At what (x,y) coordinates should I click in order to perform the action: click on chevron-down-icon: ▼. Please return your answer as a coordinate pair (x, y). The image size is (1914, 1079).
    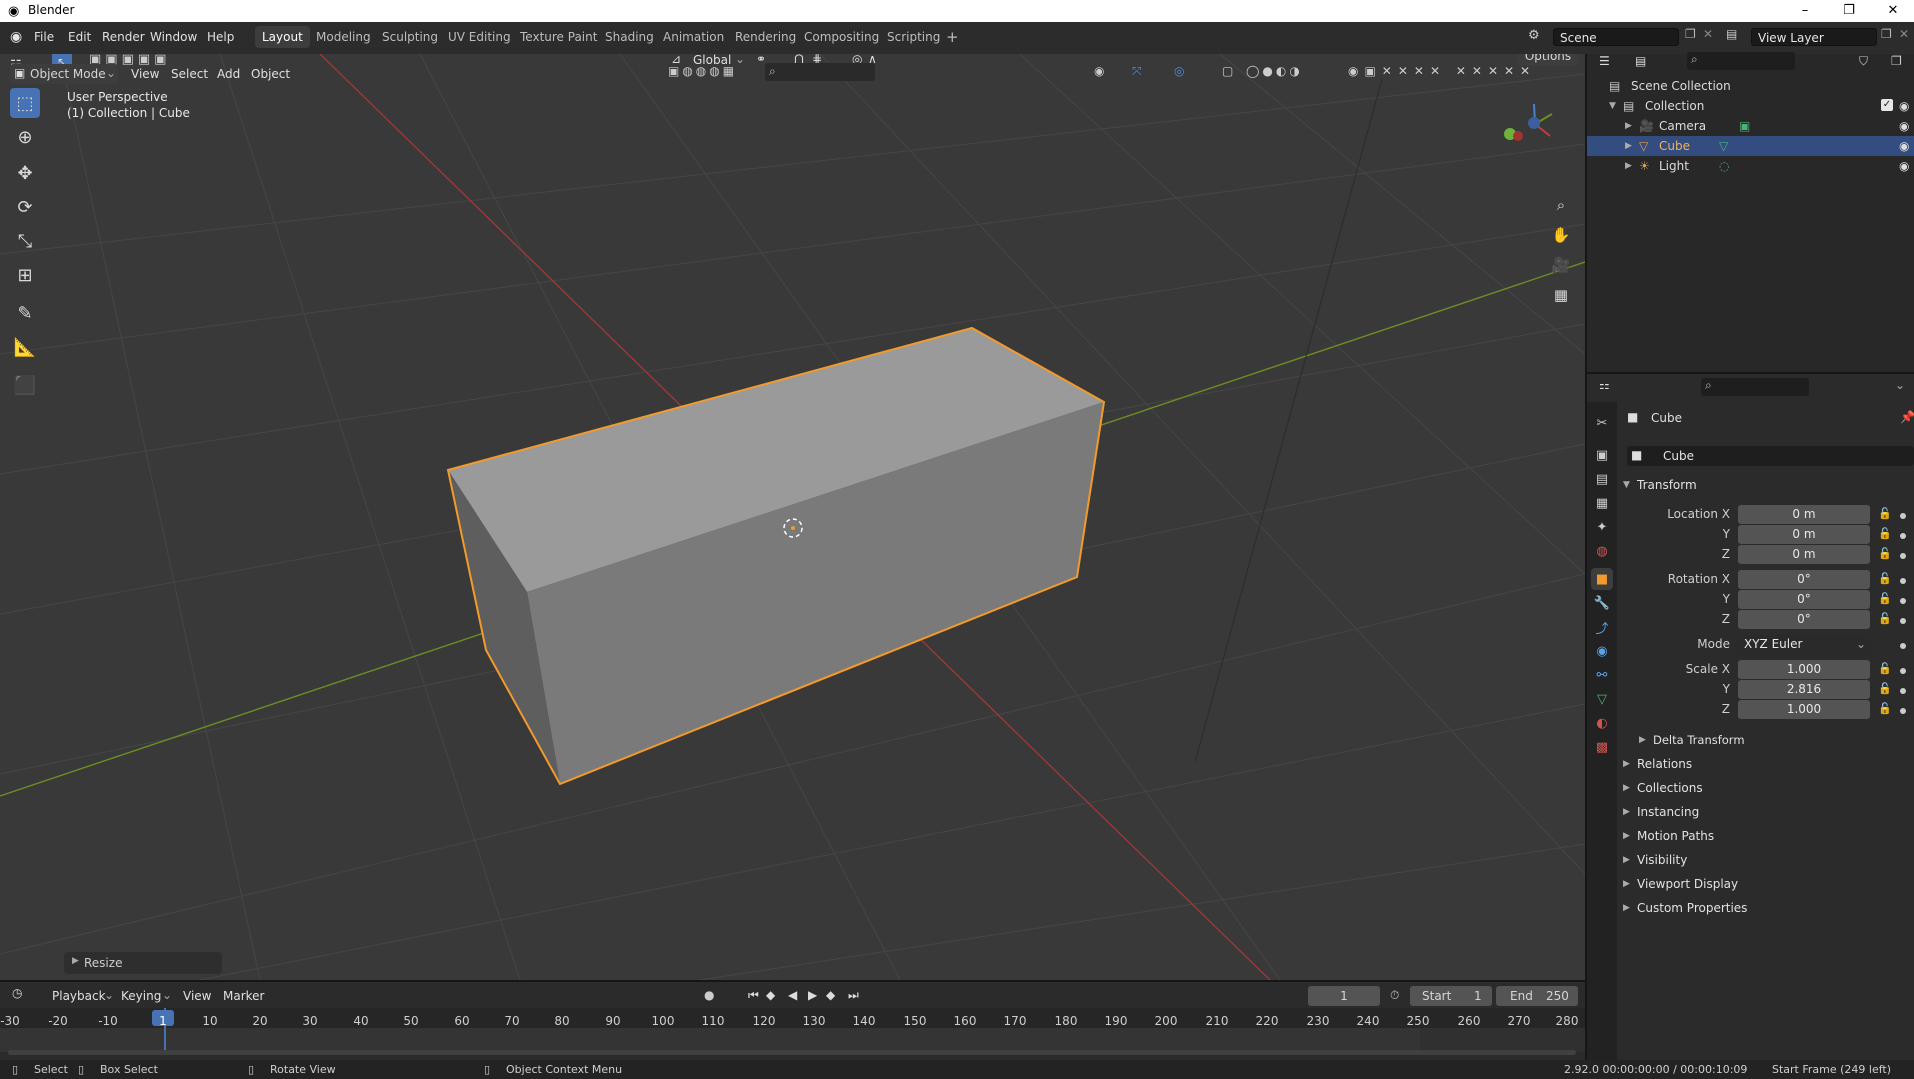
    Looking at the image, I should click on (1612, 106).